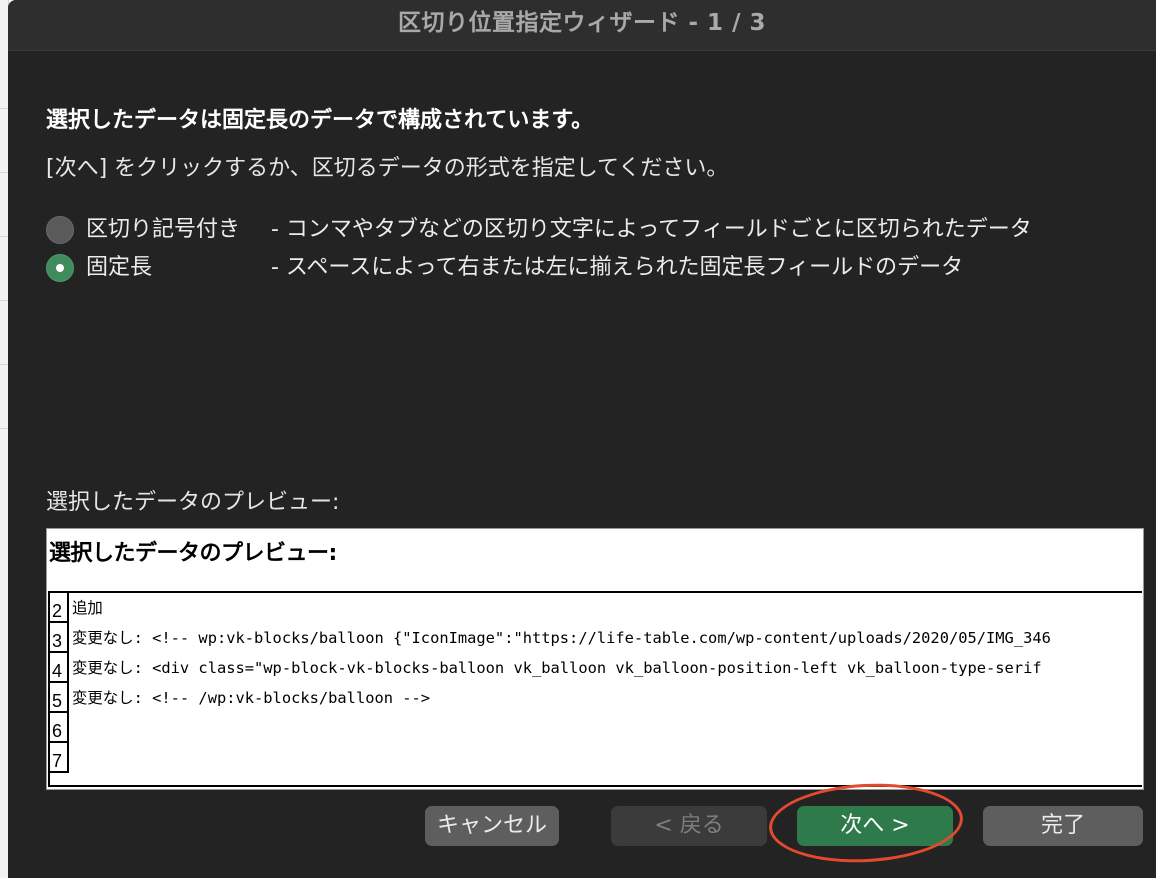 The height and width of the screenshot is (878, 1156). Describe the element at coordinates (651, 229) in the screenshot. I see `option-delimited-description: - コンマやタブなどの区切り文字によってフィールドごとに区切られたデータ` at that location.